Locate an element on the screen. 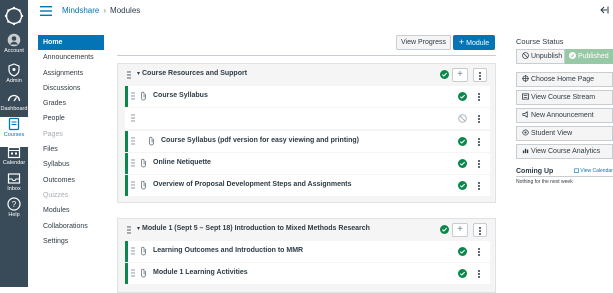 The width and height of the screenshot is (613, 293). course-nav-quizzes: Quizzes is located at coordinates (71, 195).